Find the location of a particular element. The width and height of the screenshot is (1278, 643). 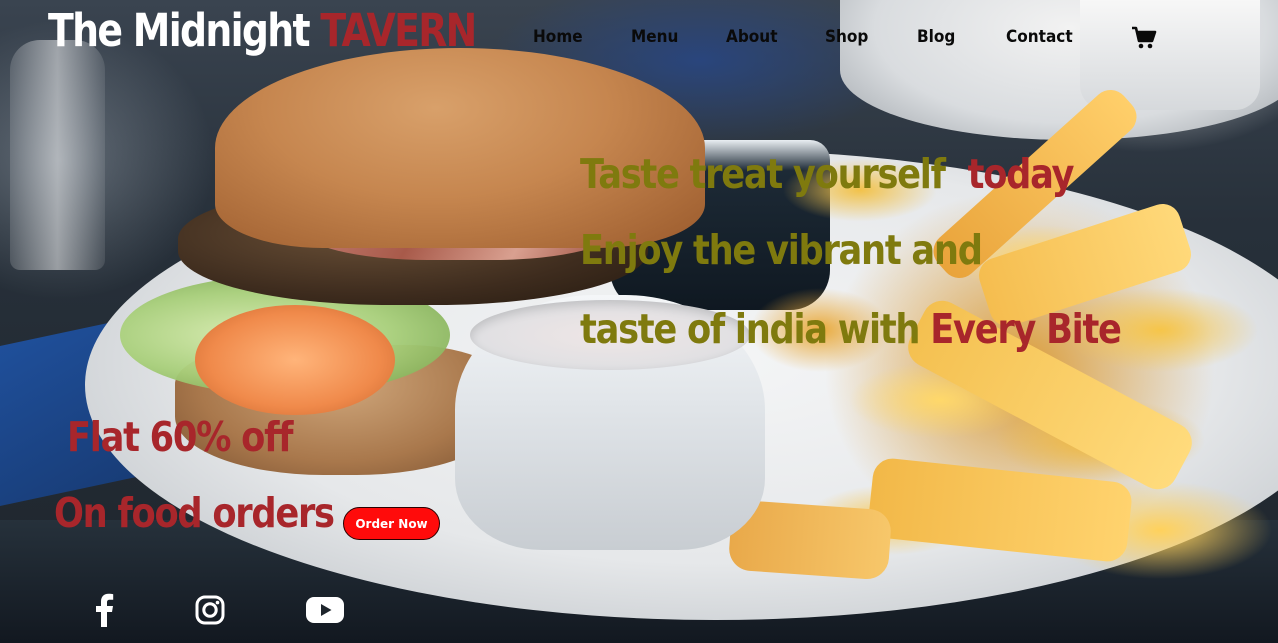

promo-subheadline: On food orders is located at coordinates (194, 513).